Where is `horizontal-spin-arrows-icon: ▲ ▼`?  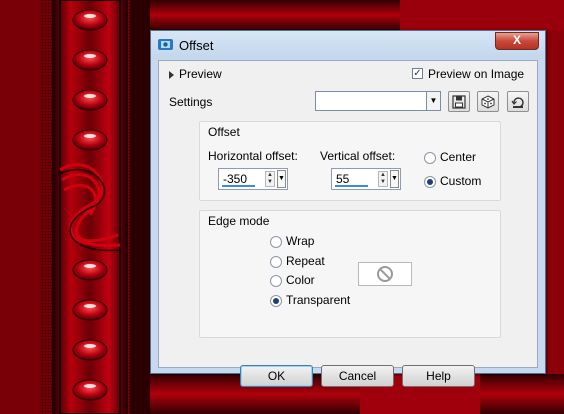
horizontal-spin-arrows-icon: ▲ ▼ is located at coordinates (270, 179).